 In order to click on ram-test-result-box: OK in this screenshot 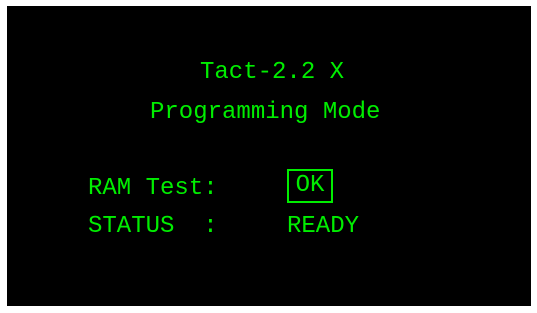, I will do `click(310, 186)`.